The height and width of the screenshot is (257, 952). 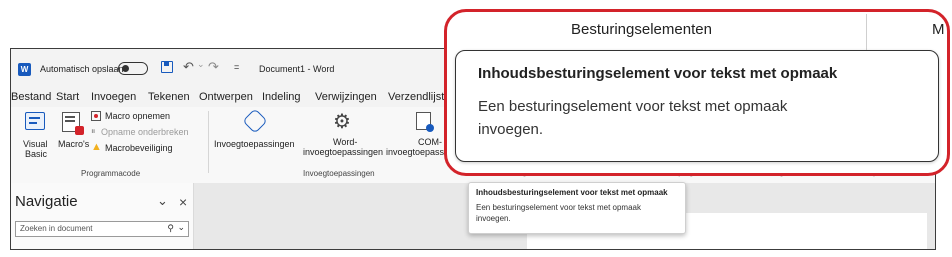 What do you see at coordinates (183, 202) in the screenshot?
I see `close-icon: ×` at bounding box center [183, 202].